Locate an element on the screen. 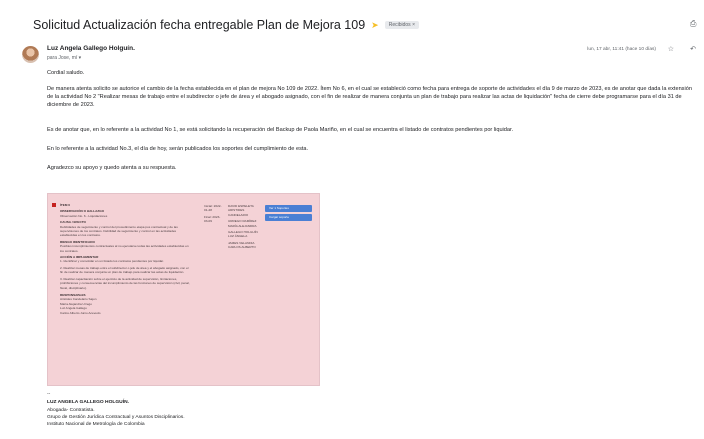  print-icon: ⎙ is located at coordinates (694, 24).